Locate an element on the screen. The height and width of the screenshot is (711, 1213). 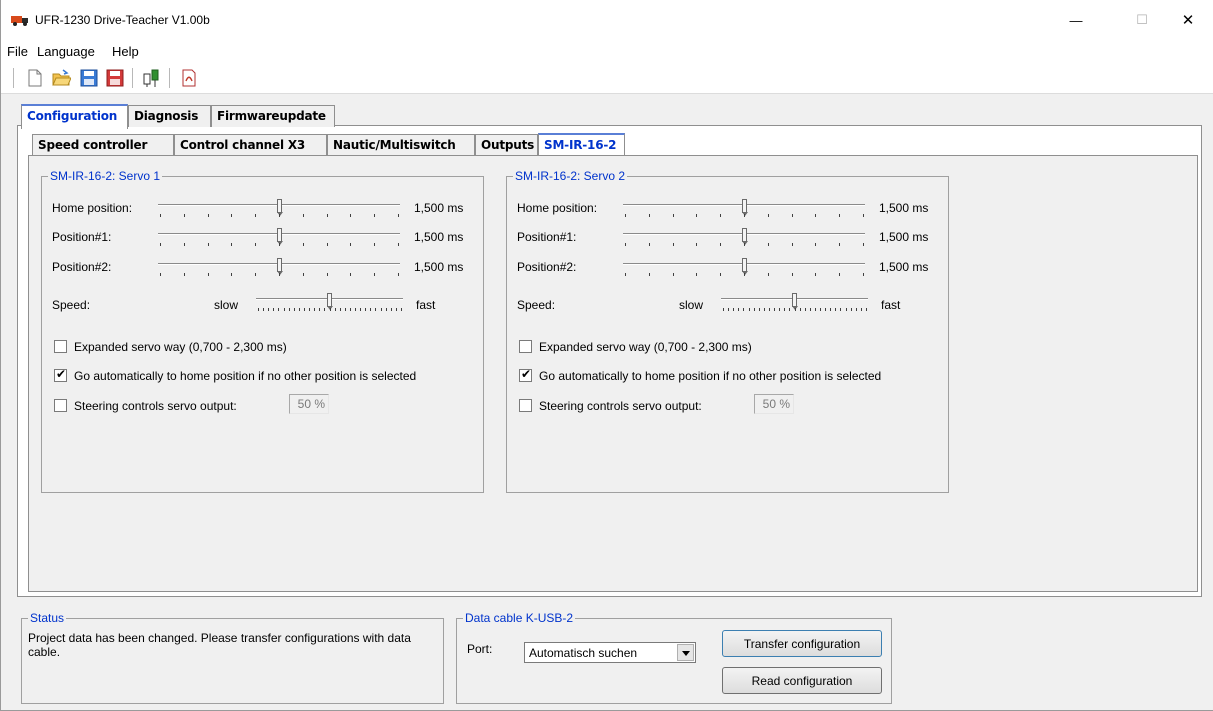
open-folder-icon is located at coordinates (61, 78).